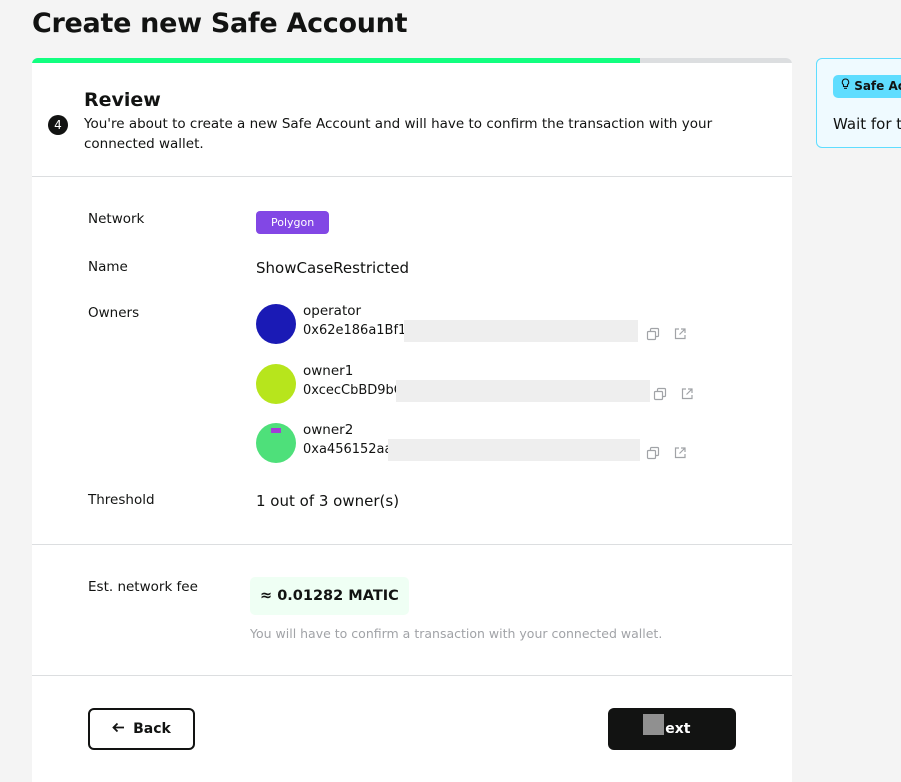  I want to click on step-actions: Back Next, so click(412, 729).